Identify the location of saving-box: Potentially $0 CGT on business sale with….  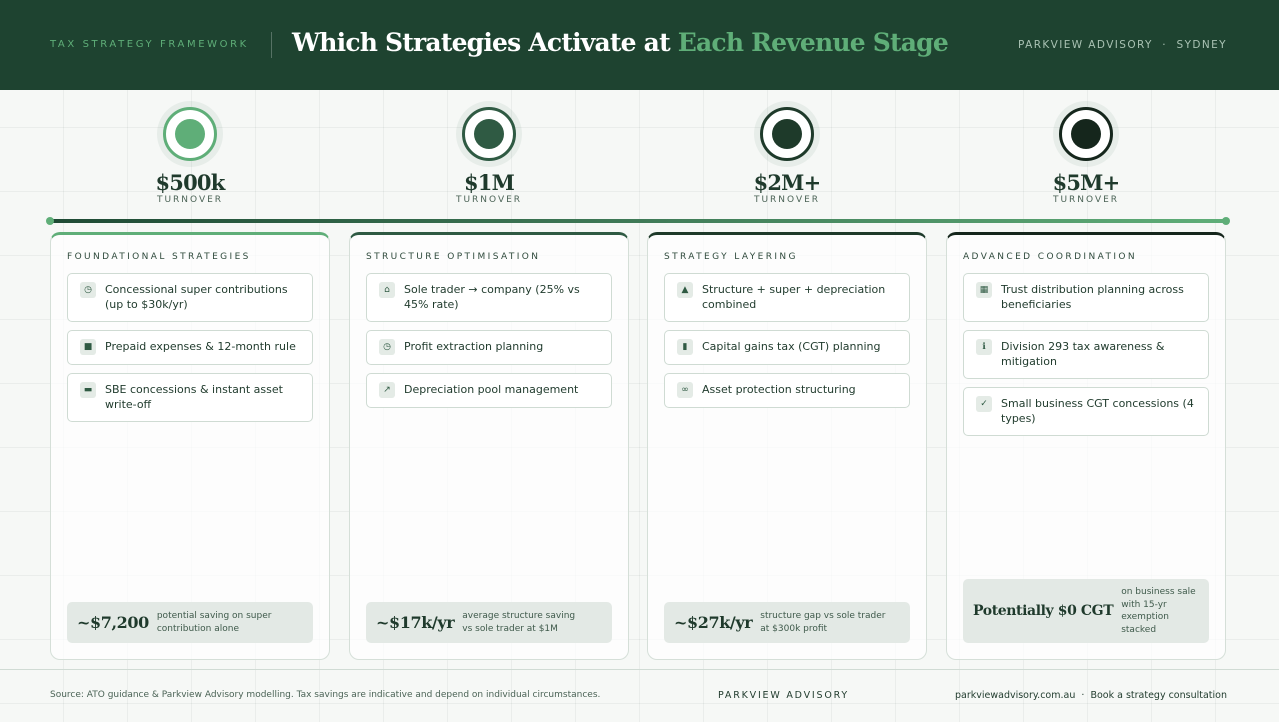
(1086, 611).